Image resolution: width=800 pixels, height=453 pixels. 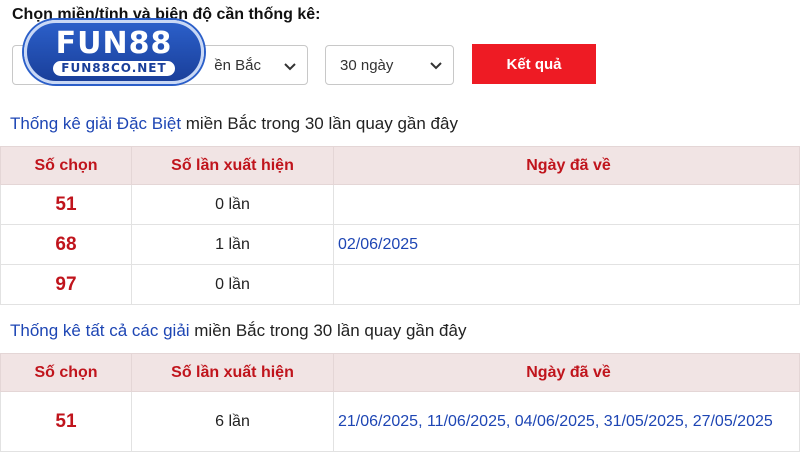 What do you see at coordinates (66, 244) in the screenshot?
I see `row-number: 68` at bounding box center [66, 244].